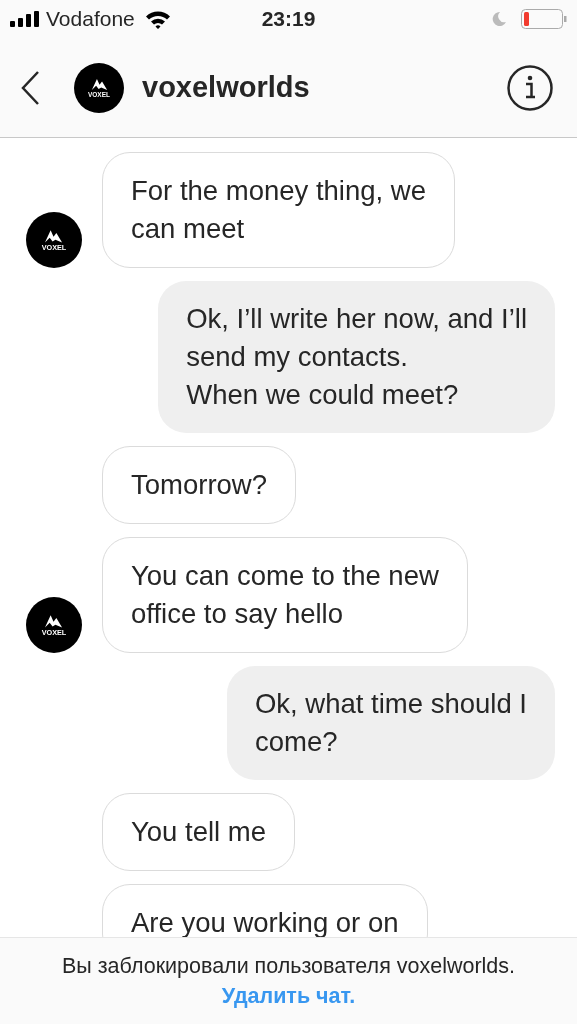  What do you see at coordinates (199, 832) in the screenshot?
I see `received-message: You tell me` at bounding box center [199, 832].